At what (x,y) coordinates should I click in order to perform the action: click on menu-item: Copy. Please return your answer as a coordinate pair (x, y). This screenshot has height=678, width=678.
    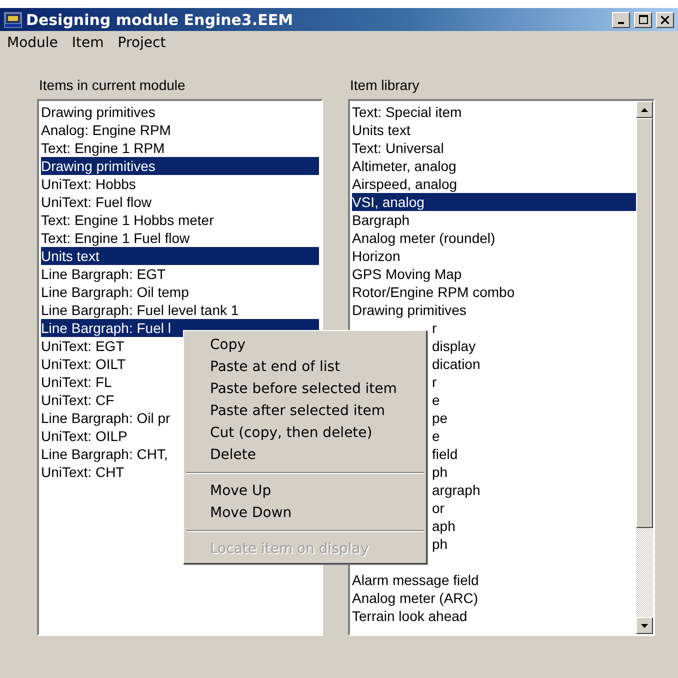
    Looking at the image, I should click on (305, 345).